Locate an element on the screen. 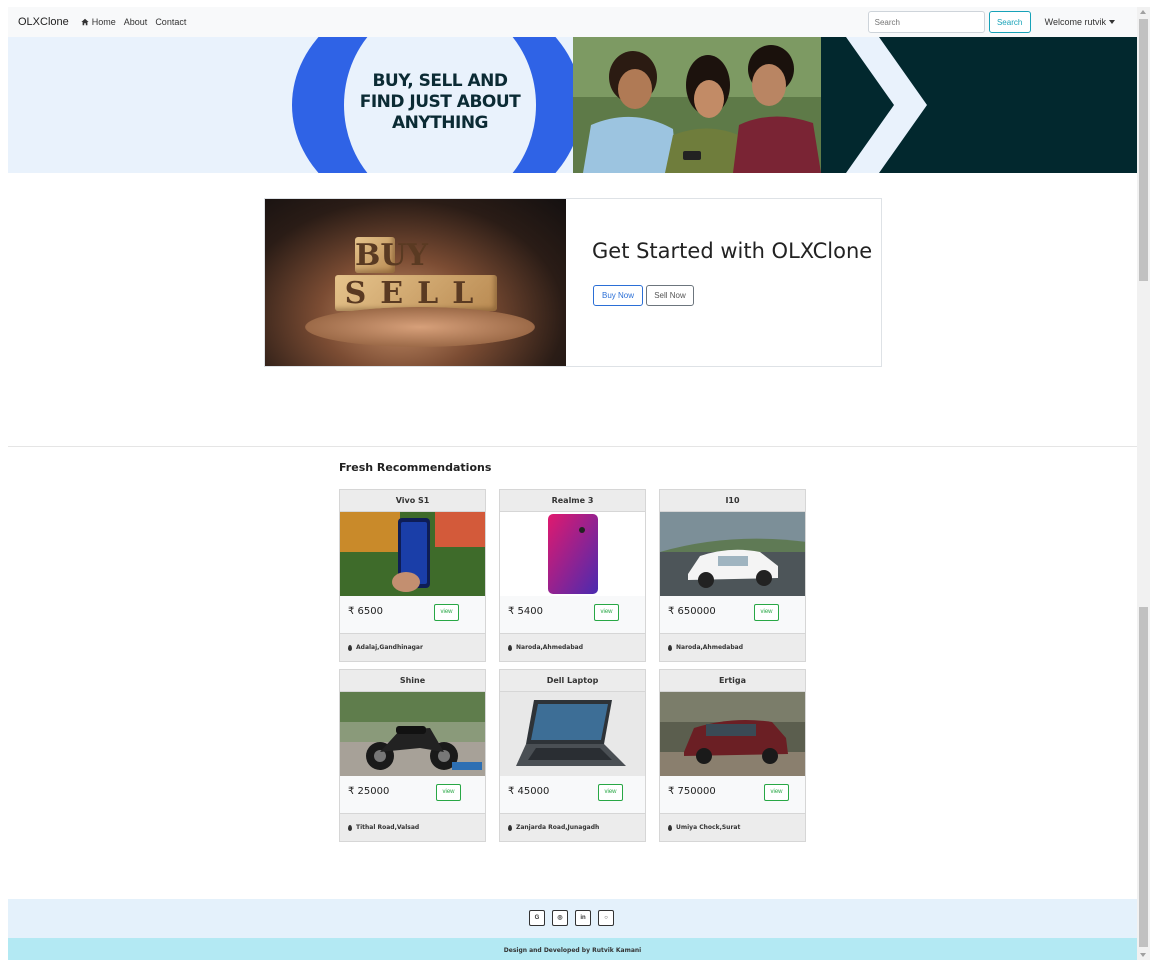 This screenshot has width=1150, height=960. product-body: ₹ 6500 view is located at coordinates (412, 615).